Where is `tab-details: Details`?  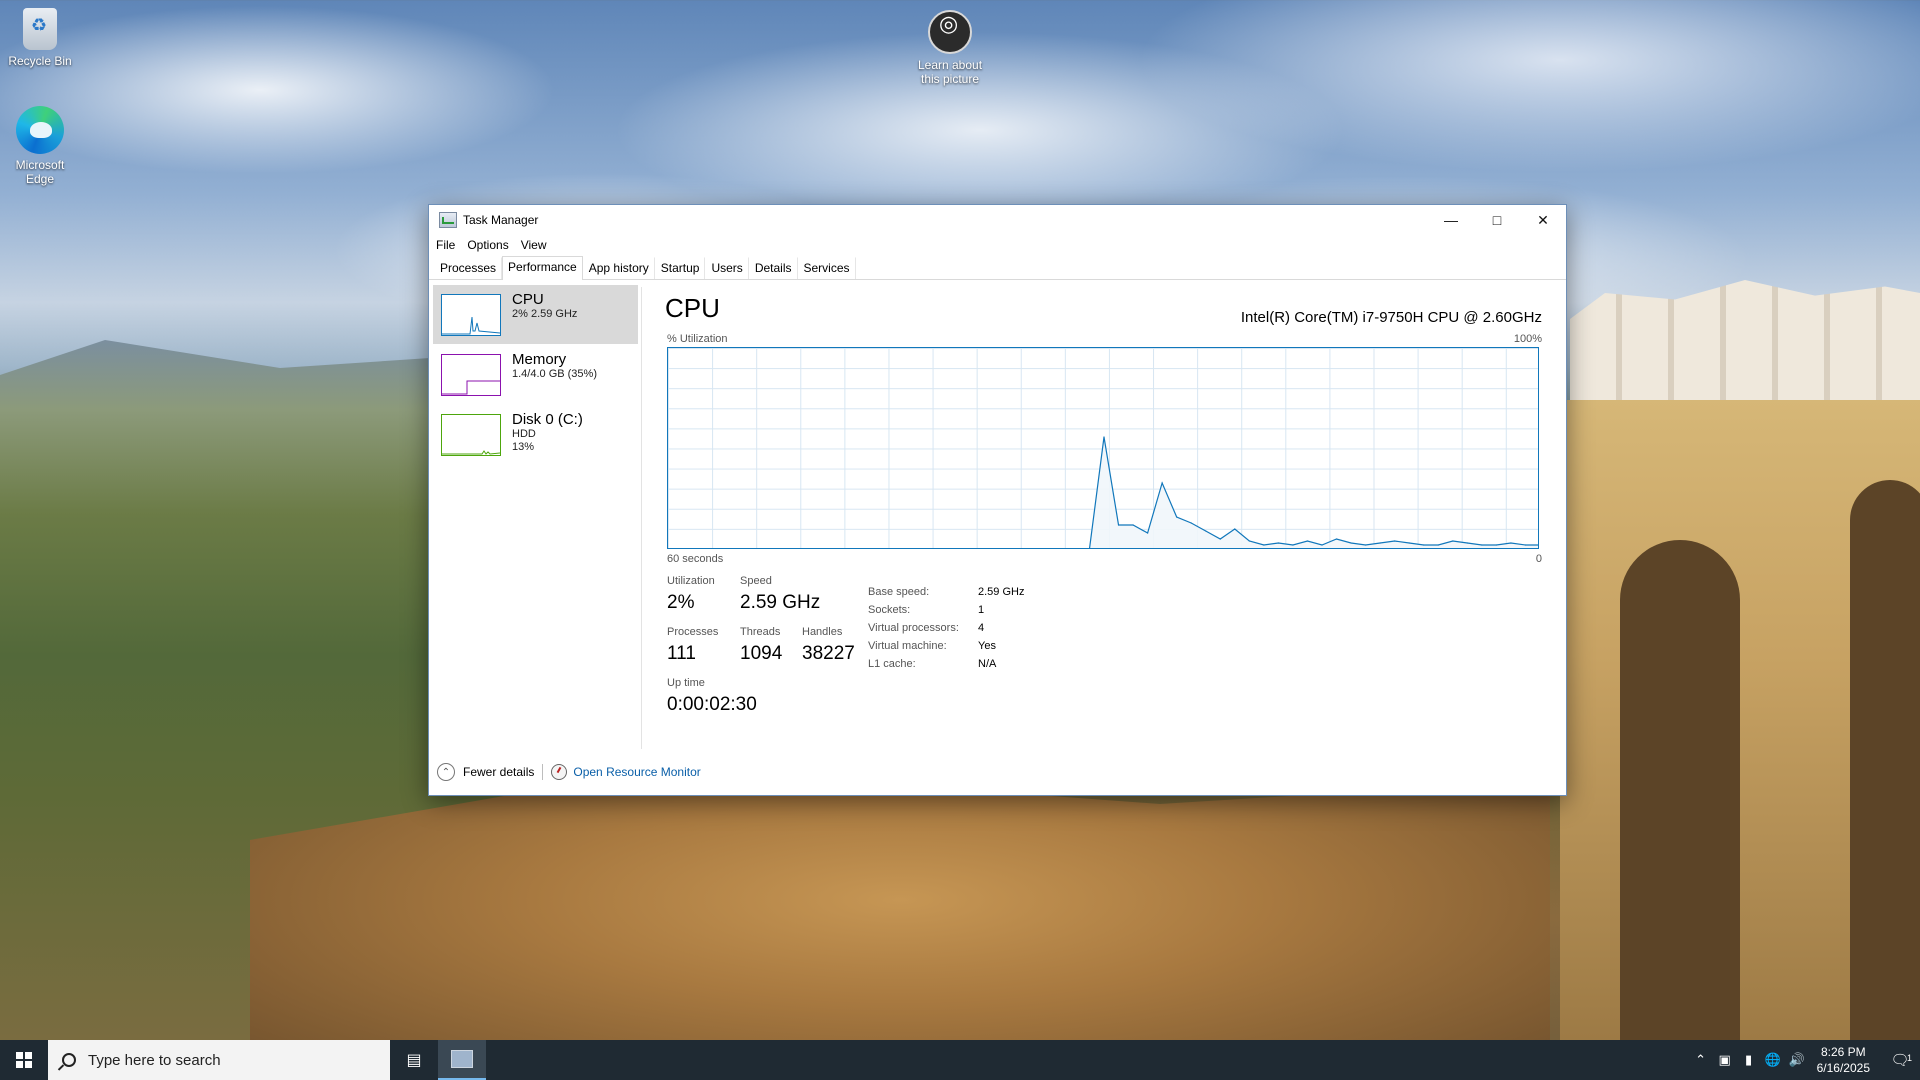 tab-details: Details is located at coordinates (773, 268).